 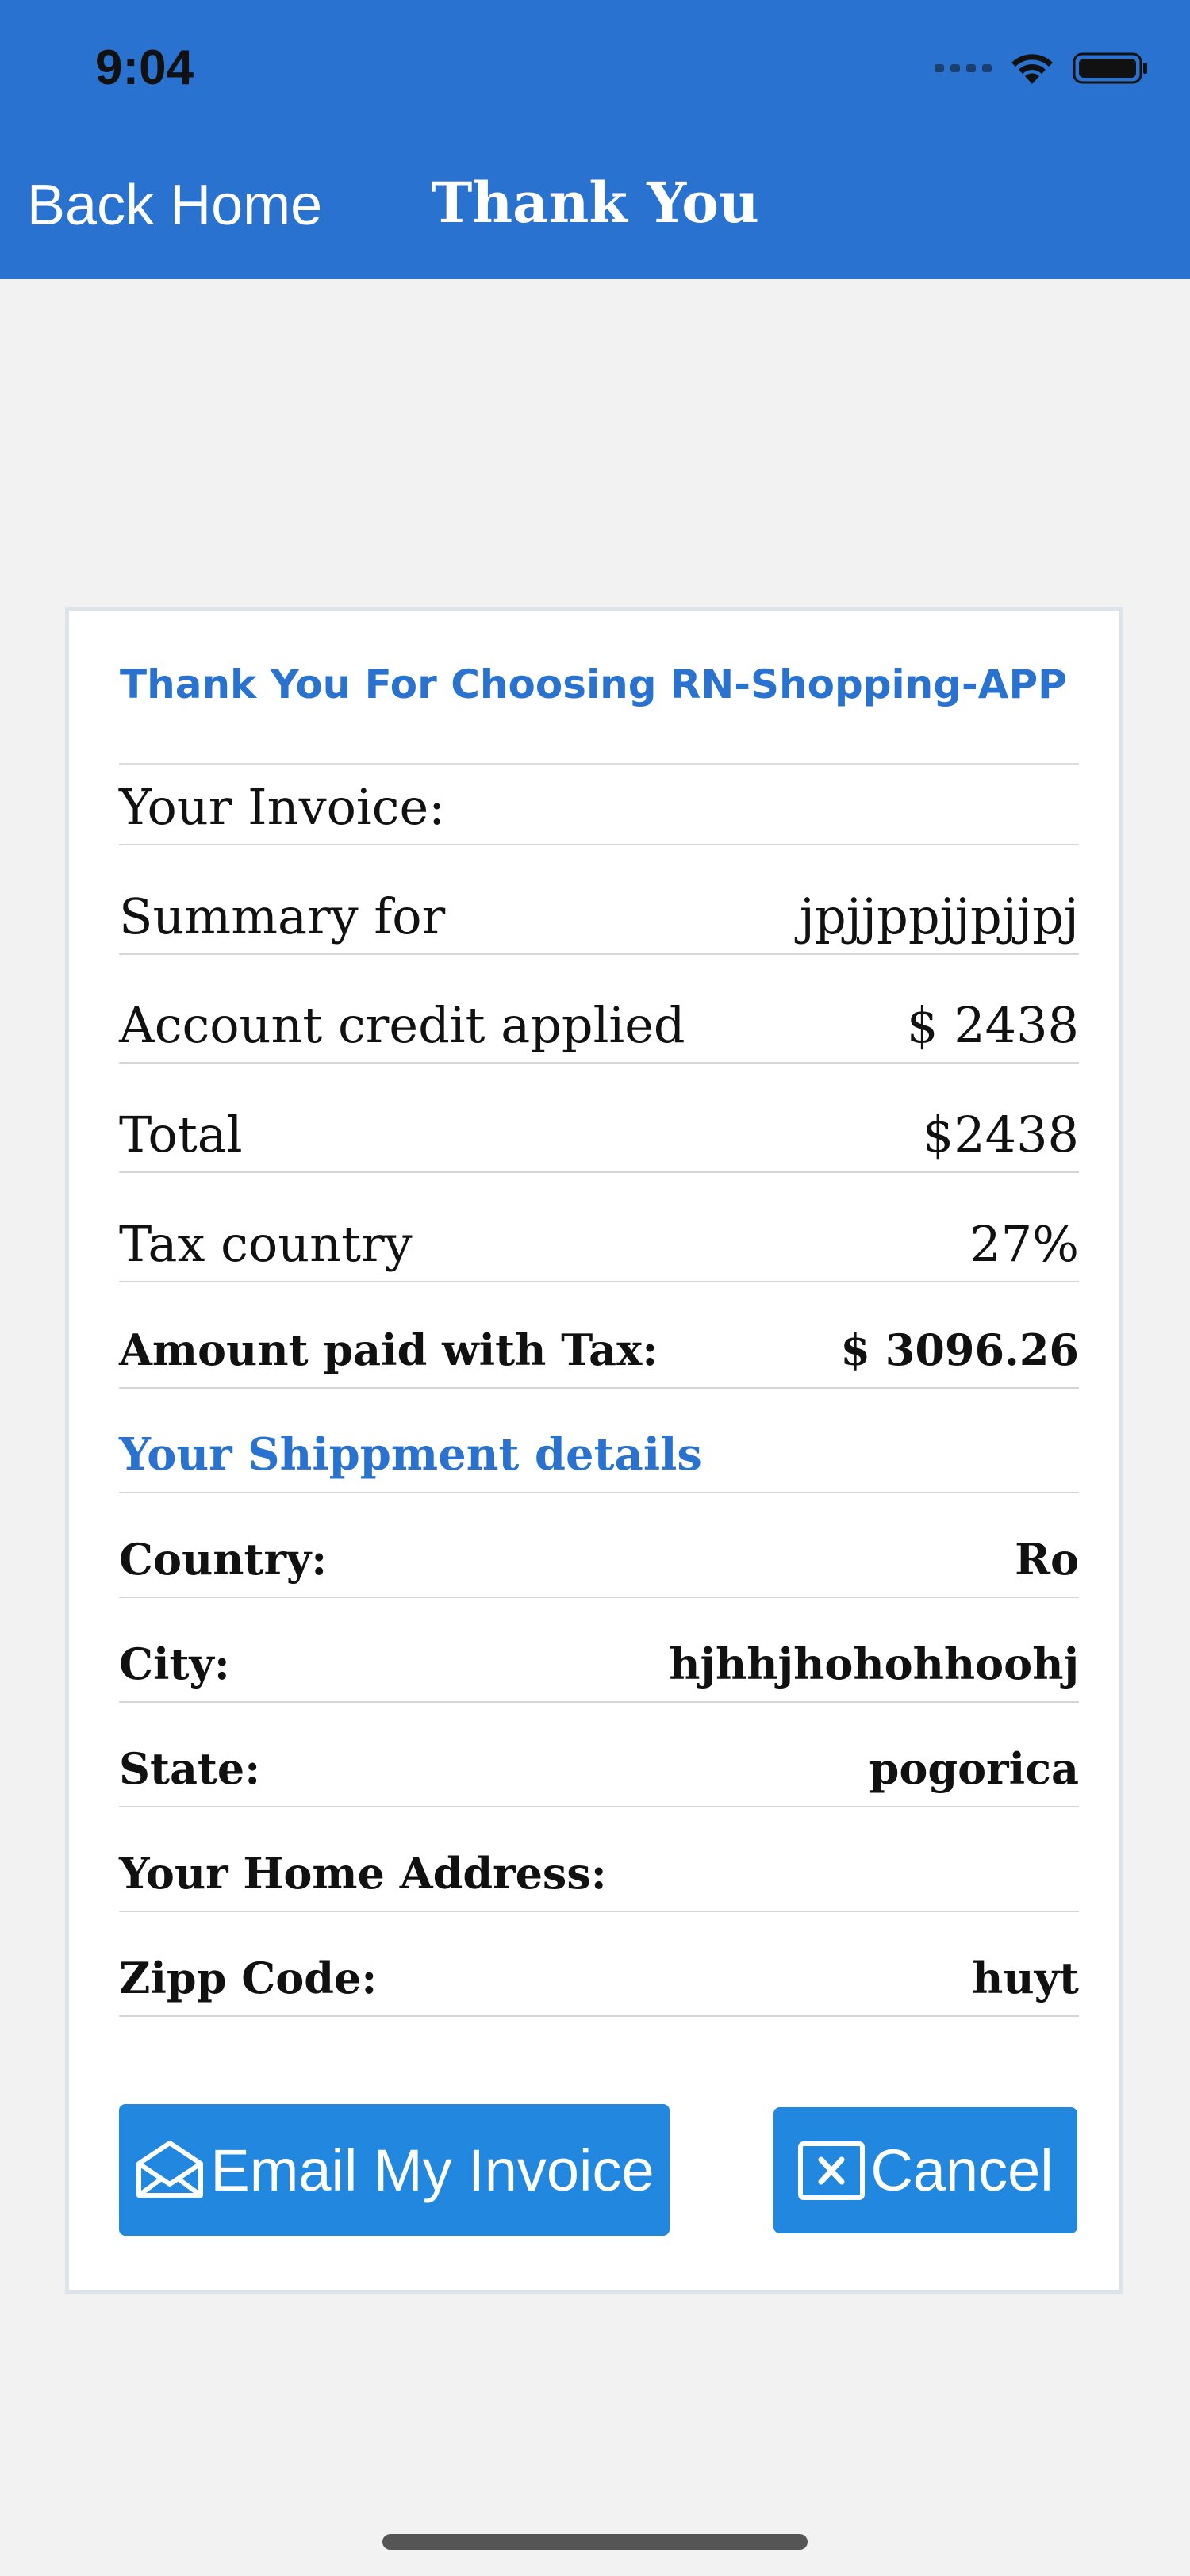 I want to click on home-address-row: Your Home Address:, so click(x=599, y=1874).